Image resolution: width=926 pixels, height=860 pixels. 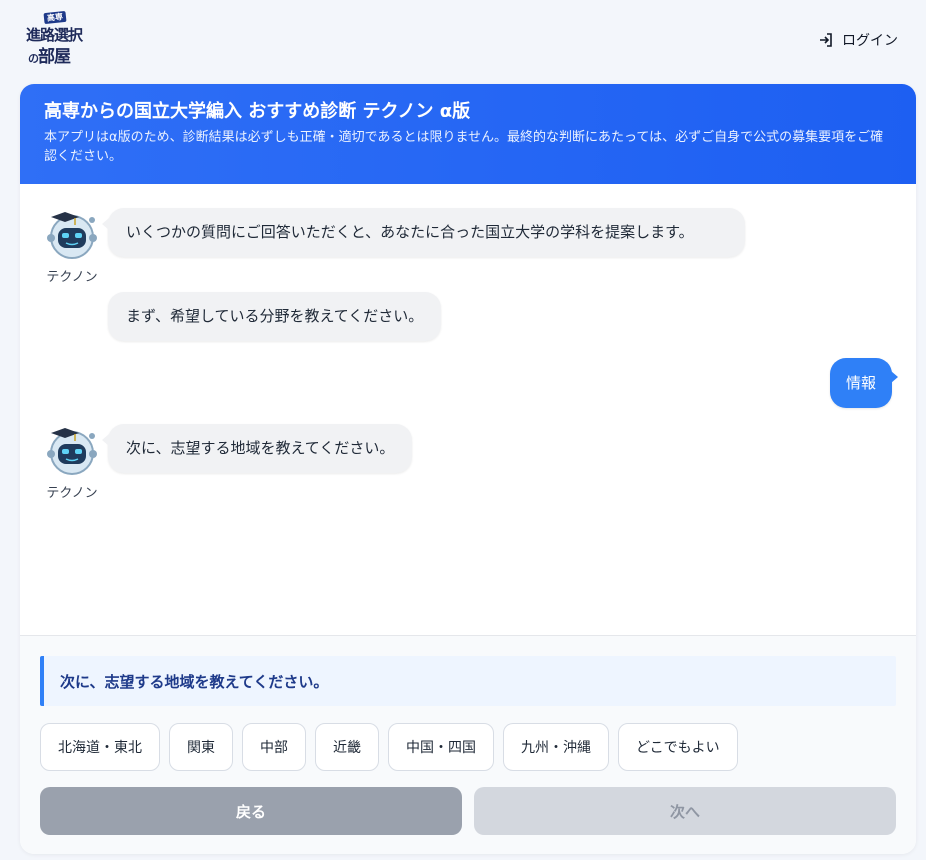 I want to click on option-button: 九州・沖縄, so click(x=556, y=747).